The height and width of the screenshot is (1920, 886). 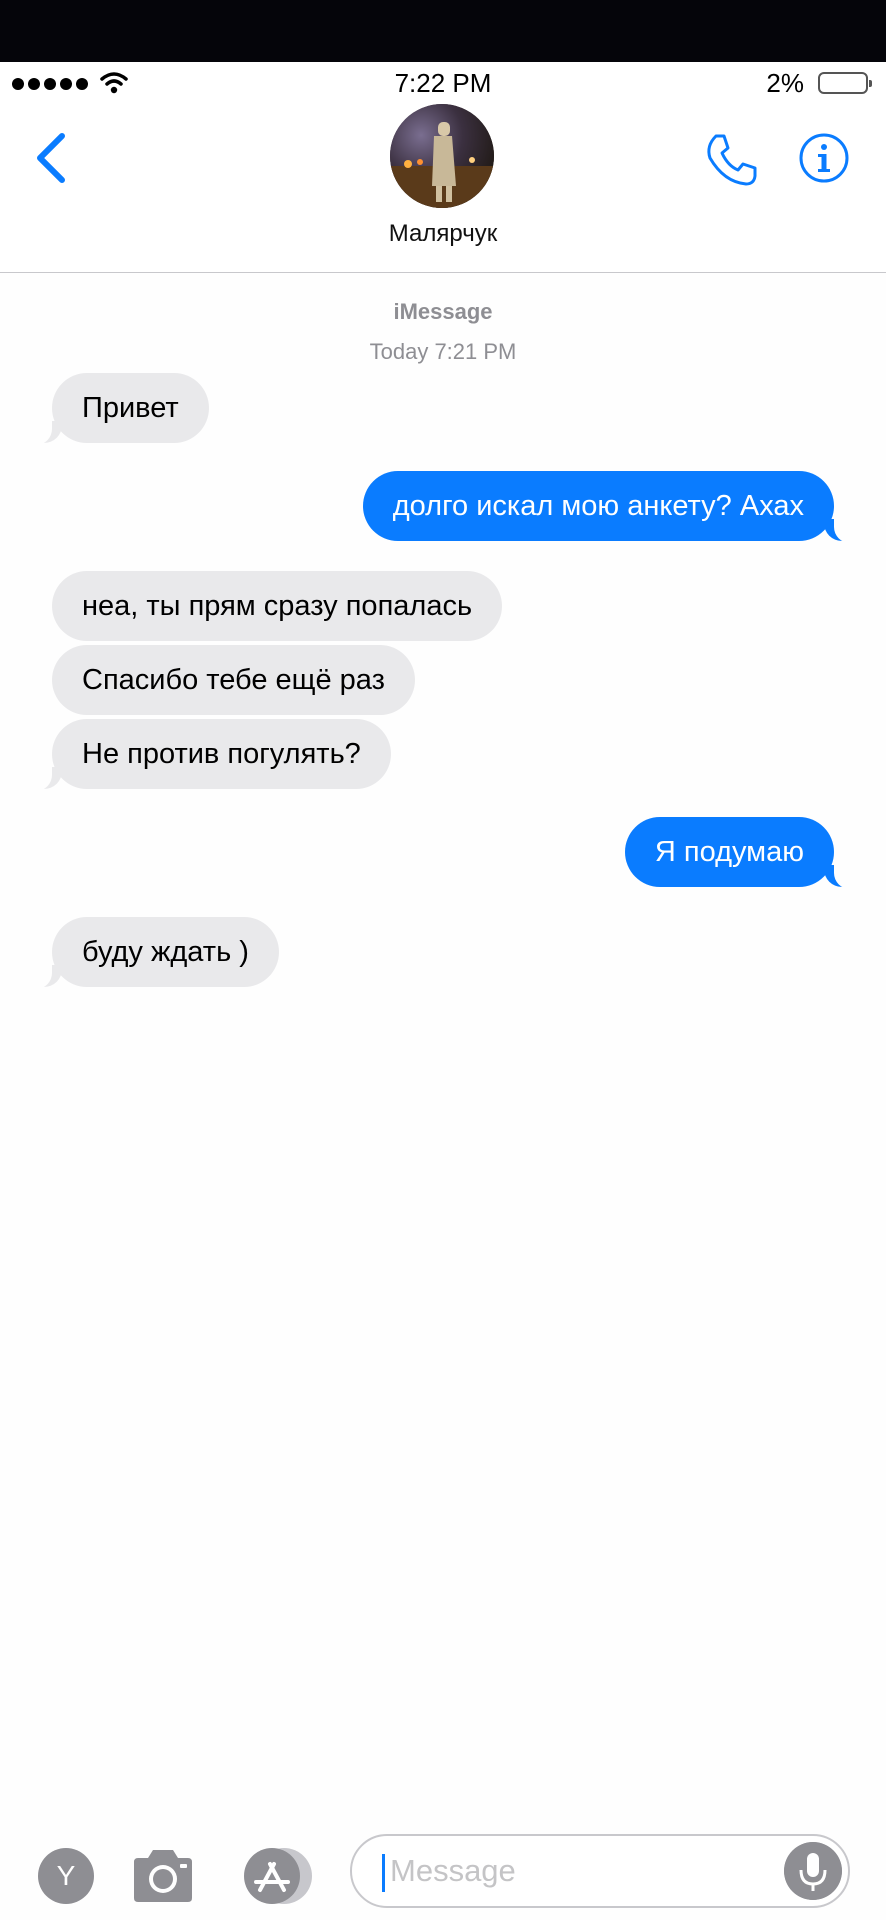 I want to click on phone-icon, so click(x=731, y=159).